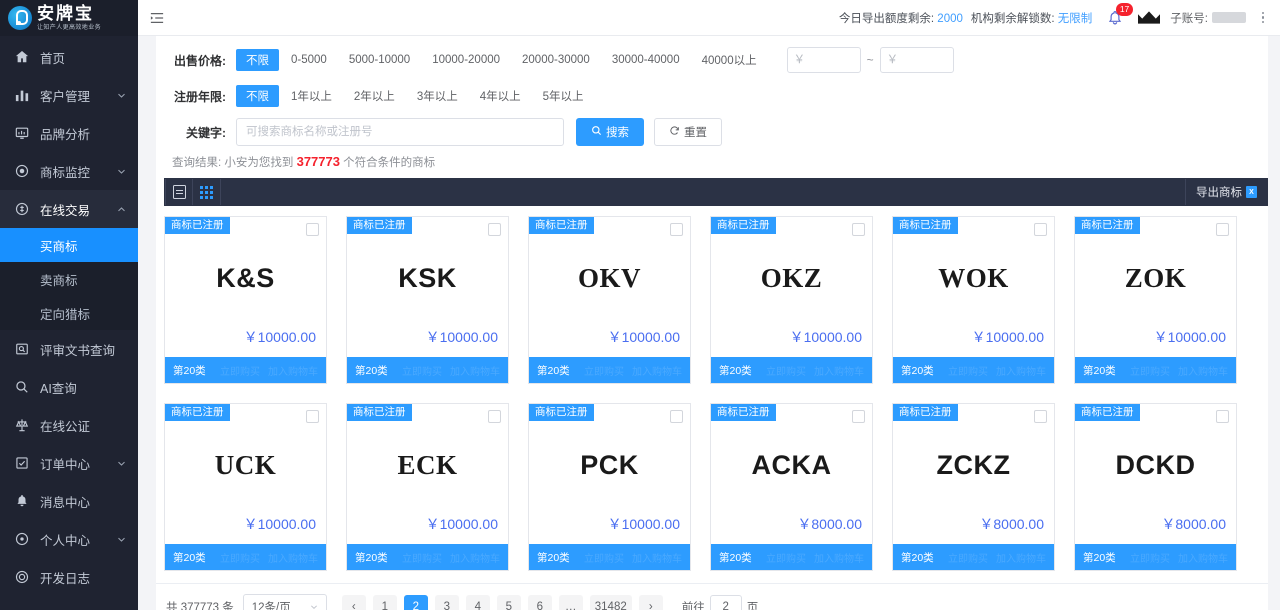  I want to click on more-options-icon, so click(1263, 17).